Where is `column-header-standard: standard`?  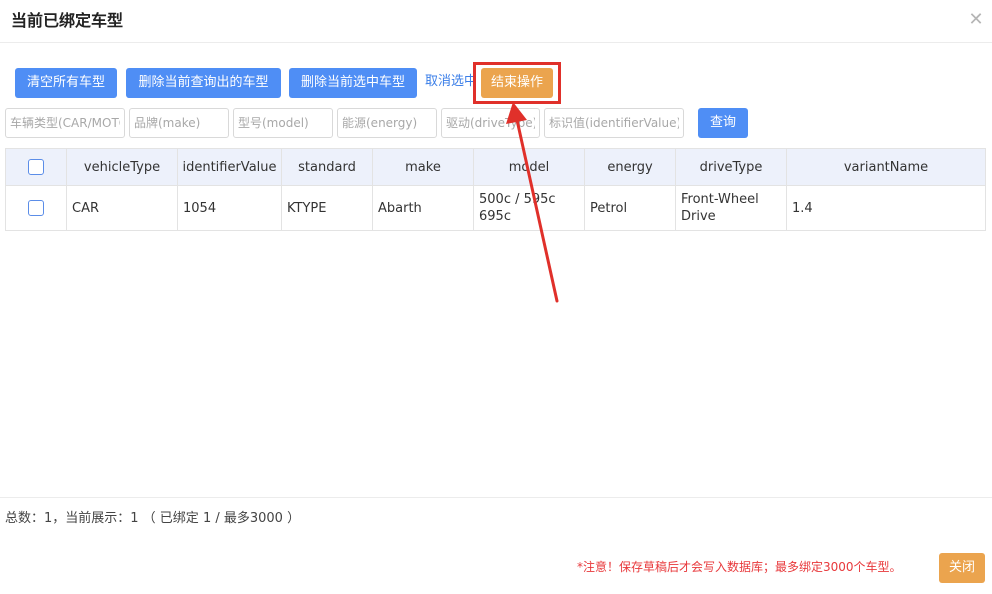 column-header-standard: standard is located at coordinates (327, 167).